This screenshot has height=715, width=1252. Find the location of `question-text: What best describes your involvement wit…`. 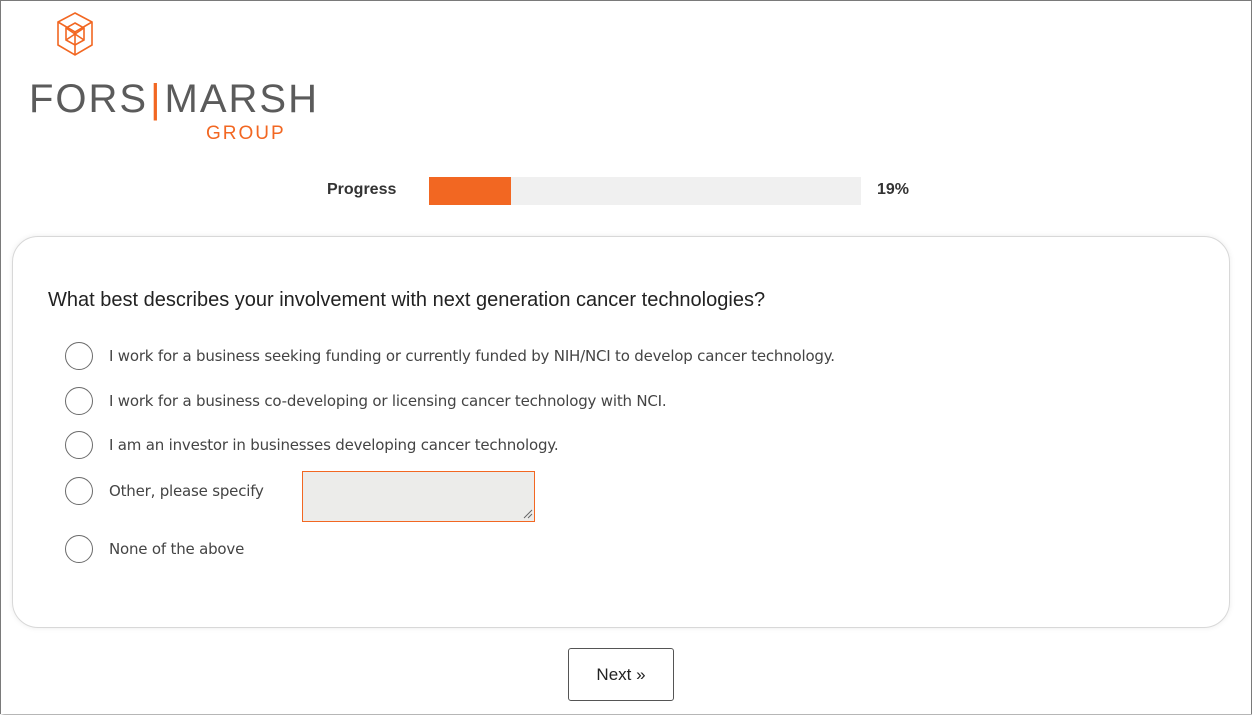

question-text: What best describes your involvement wit… is located at coordinates (407, 300).